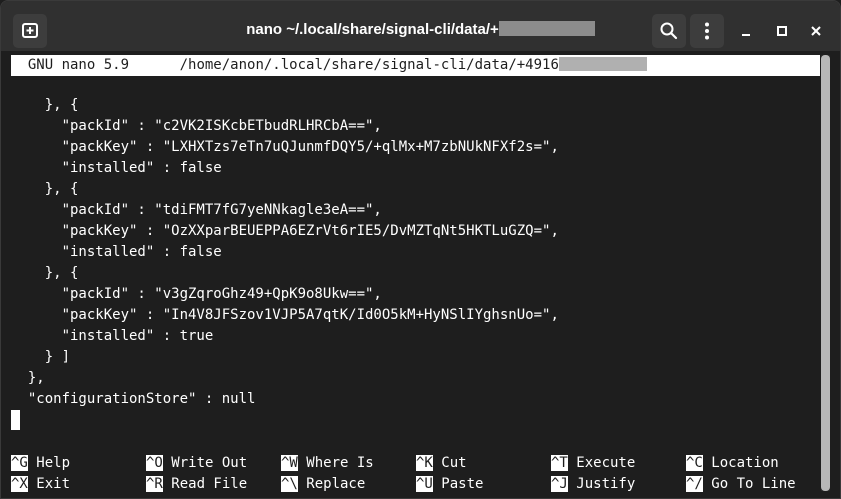  I want to click on menu-button, so click(707, 31).